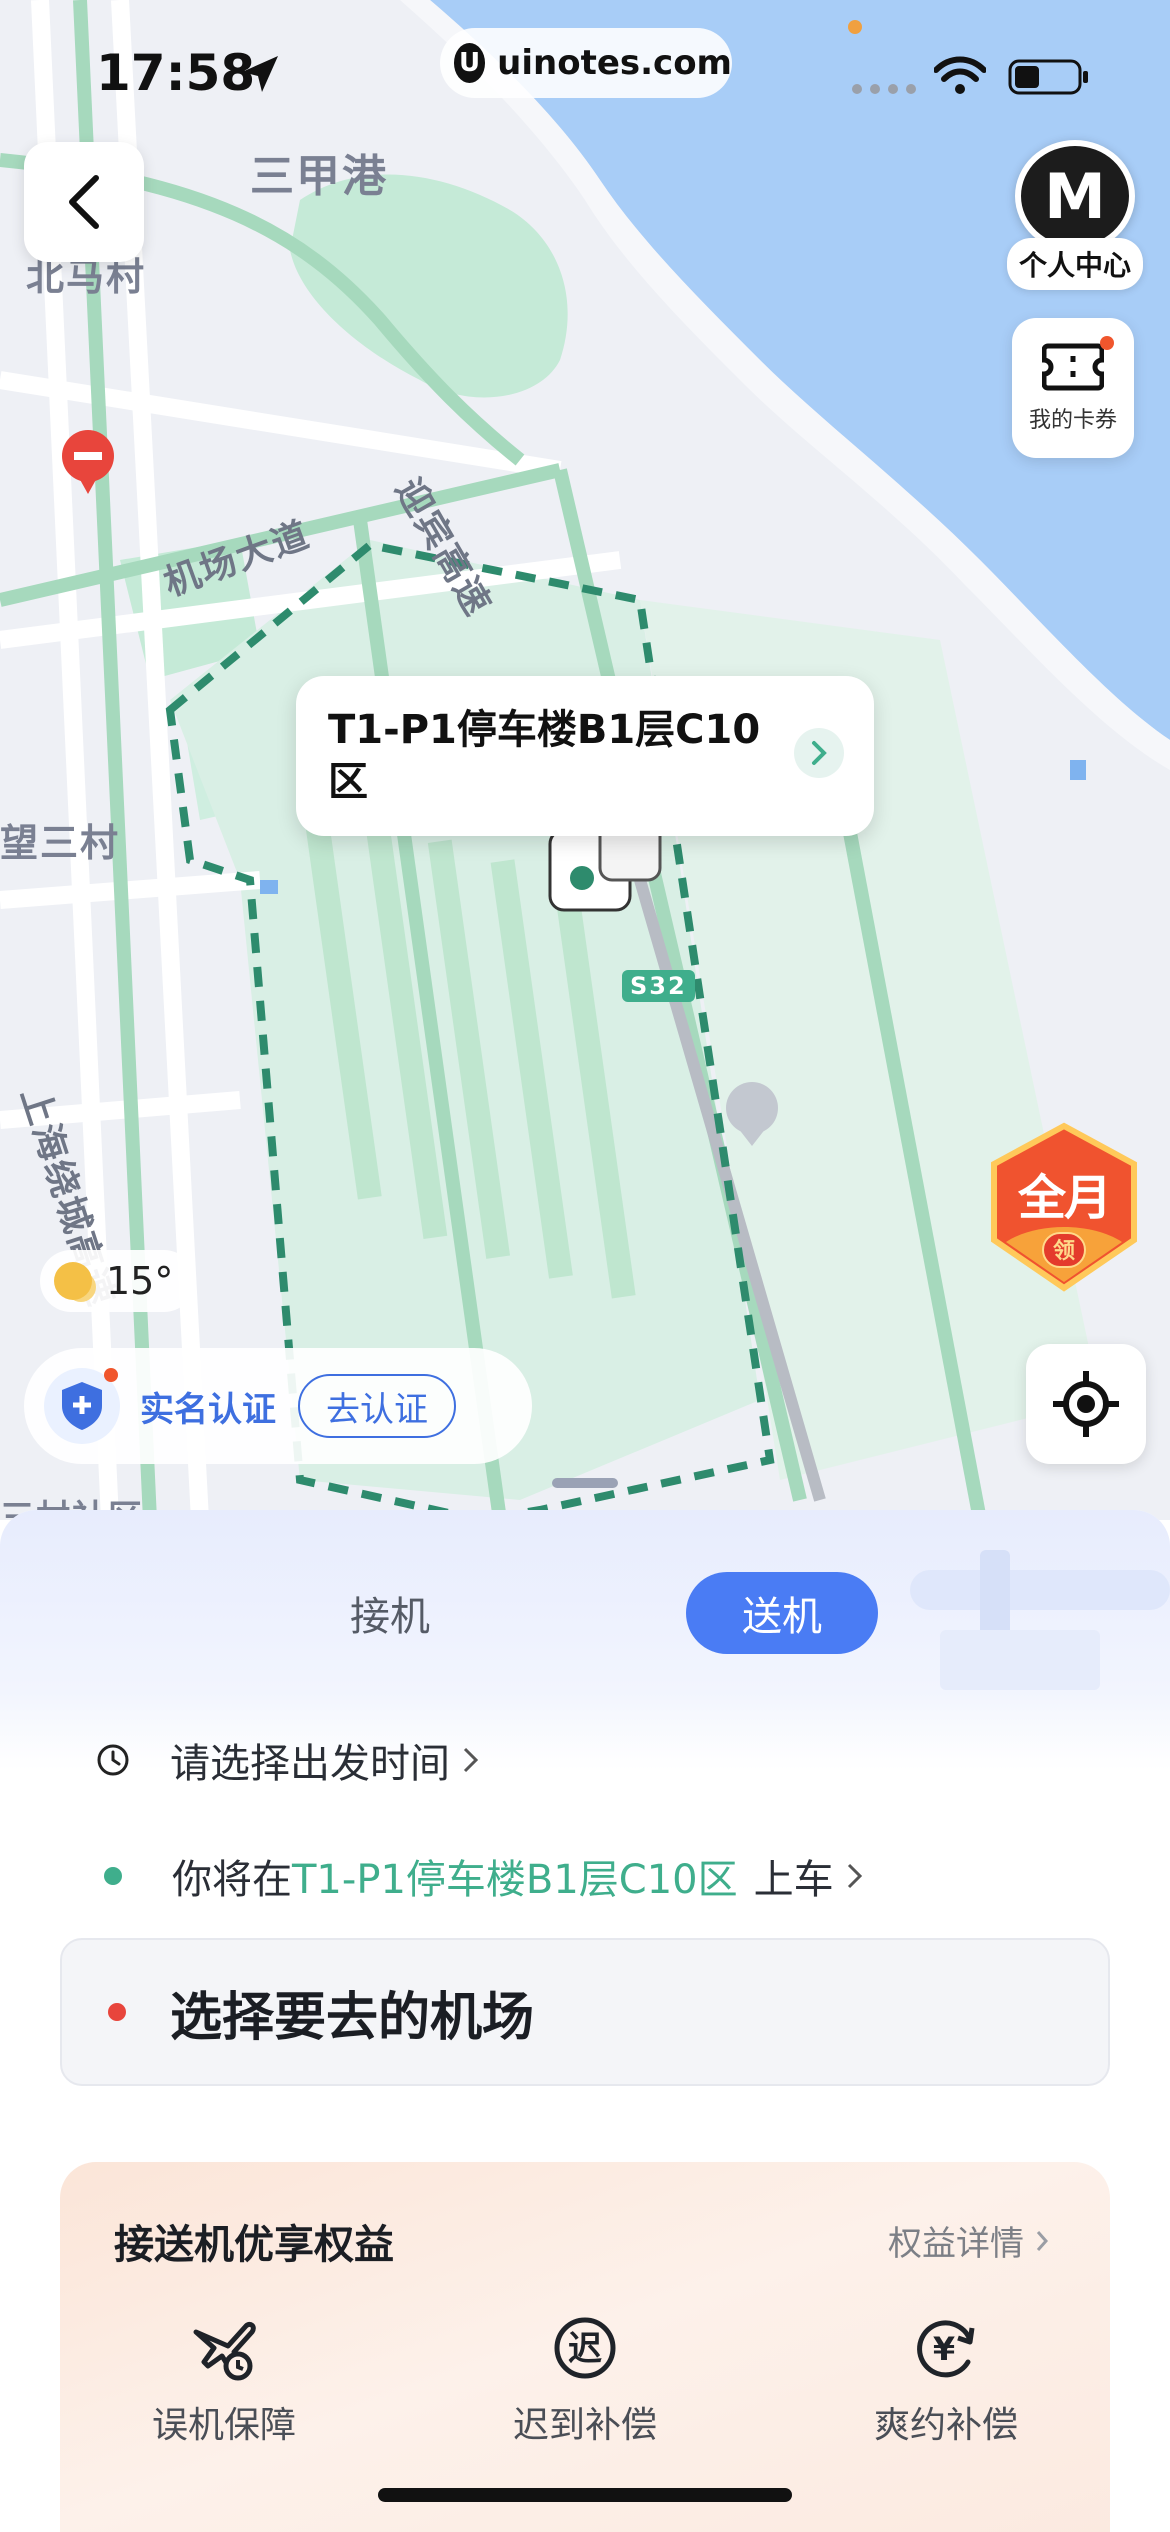 Image resolution: width=1170 pixels, height=2532 pixels. I want to click on benefit-missed-flight: 误机保障, so click(224, 2380).